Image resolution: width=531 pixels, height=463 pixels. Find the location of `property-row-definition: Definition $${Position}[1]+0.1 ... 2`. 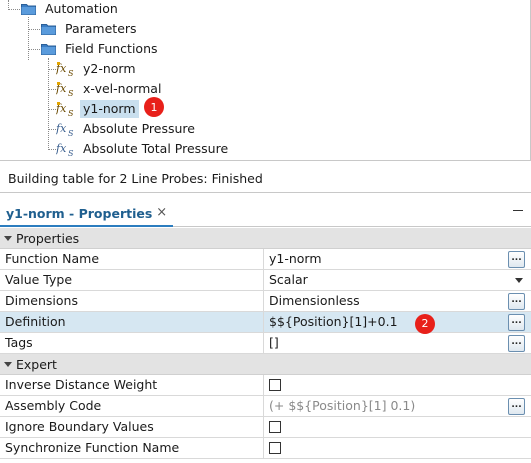

property-row-definition: Definition $${Position}[1]+0.1 ... 2 is located at coordinates (265, 323).